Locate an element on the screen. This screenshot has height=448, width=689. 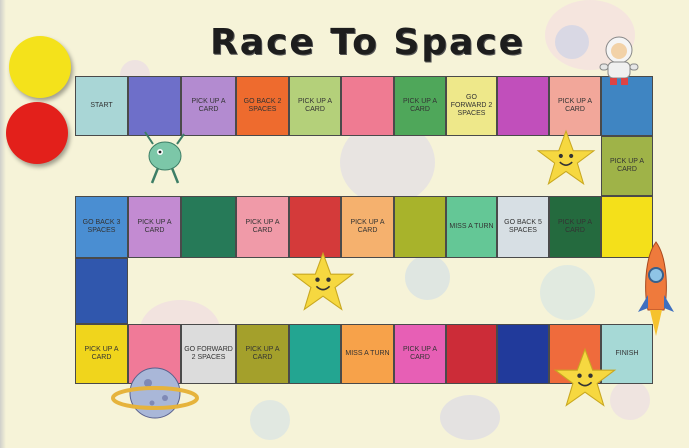
game-title: Race To Space is located at coordinates (368, 42).